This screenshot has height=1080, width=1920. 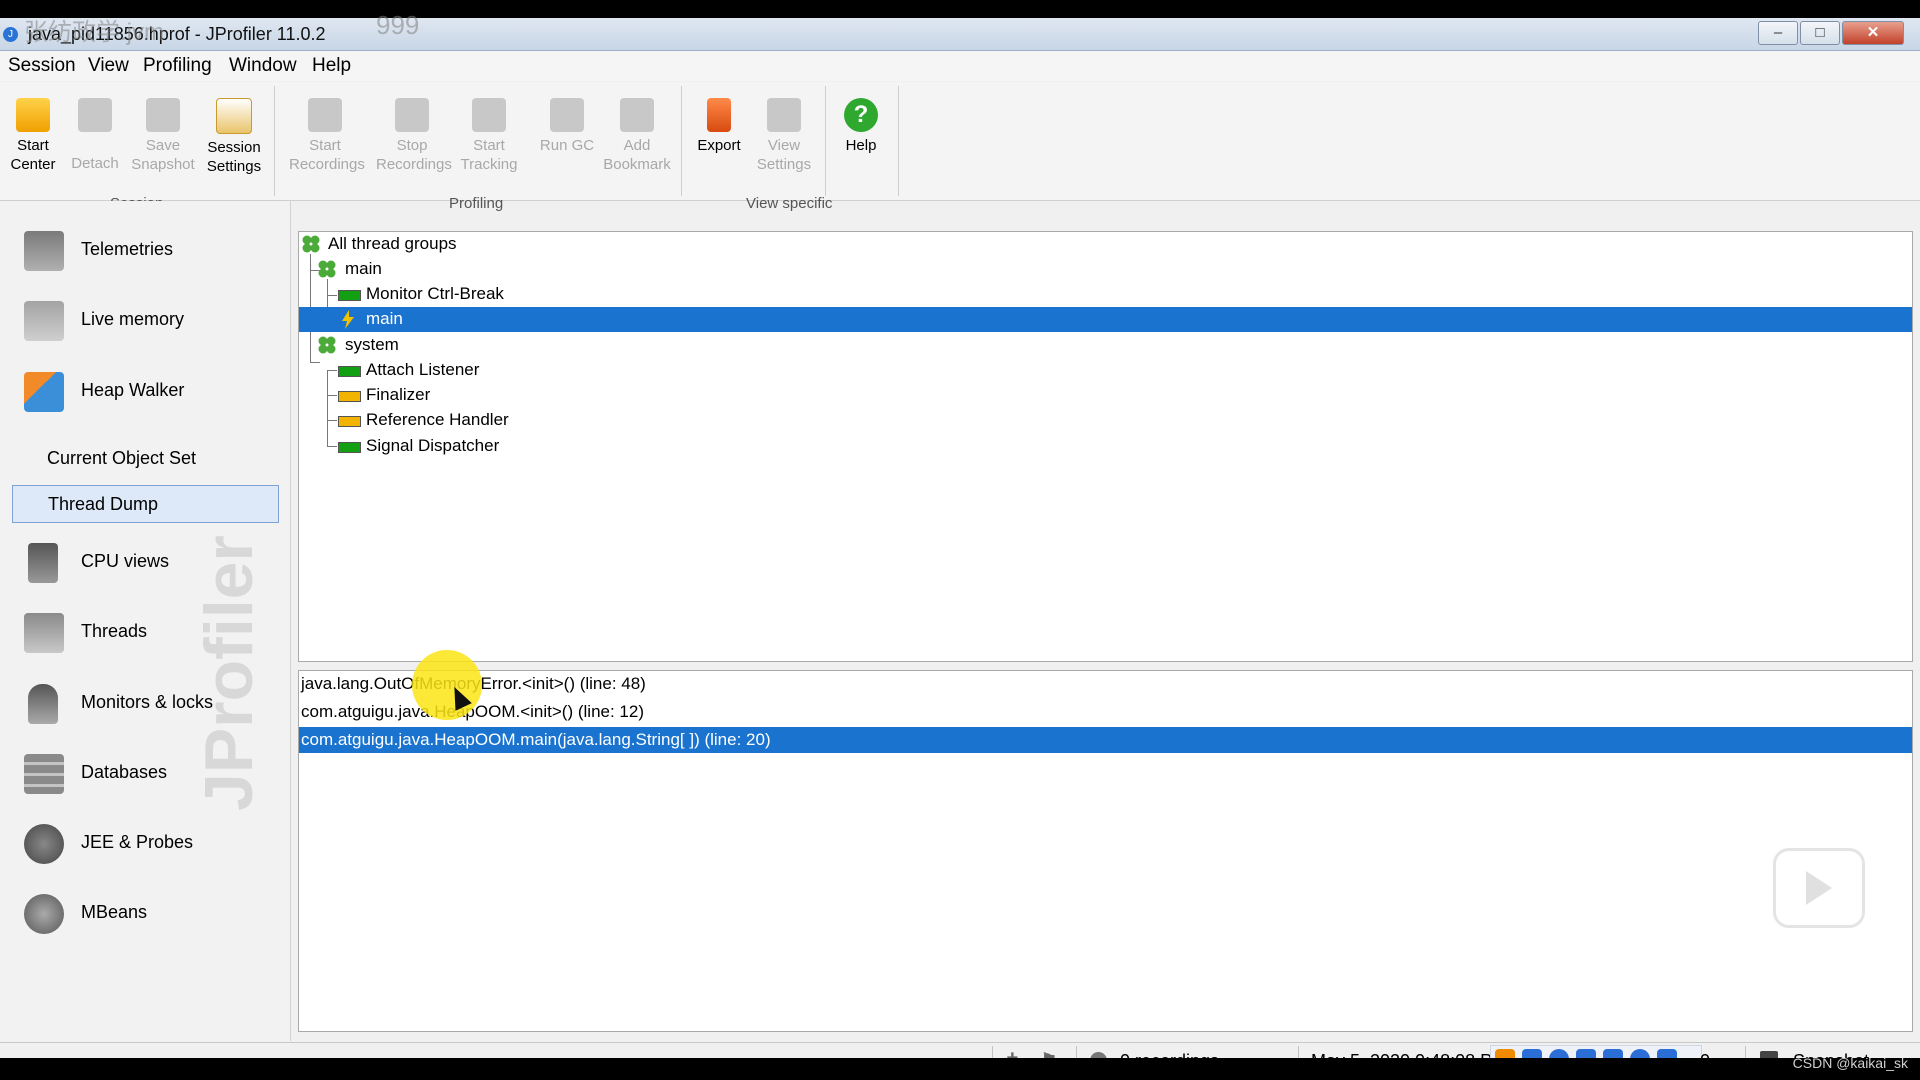 What do you see at coordinates (95, 135) in the screenshot?
I see `detach-button: Detach` at bounding box center [95, 135].